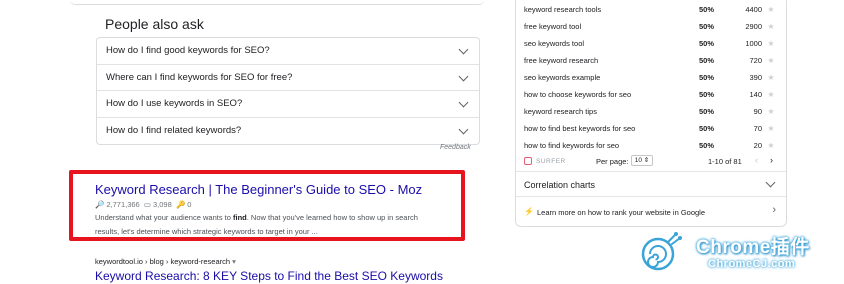 The width and height of the screenshot is (844, 284). I want to click on keyword-row: how to choose keywords for seo 50% 140 ★, so click(652, 94).